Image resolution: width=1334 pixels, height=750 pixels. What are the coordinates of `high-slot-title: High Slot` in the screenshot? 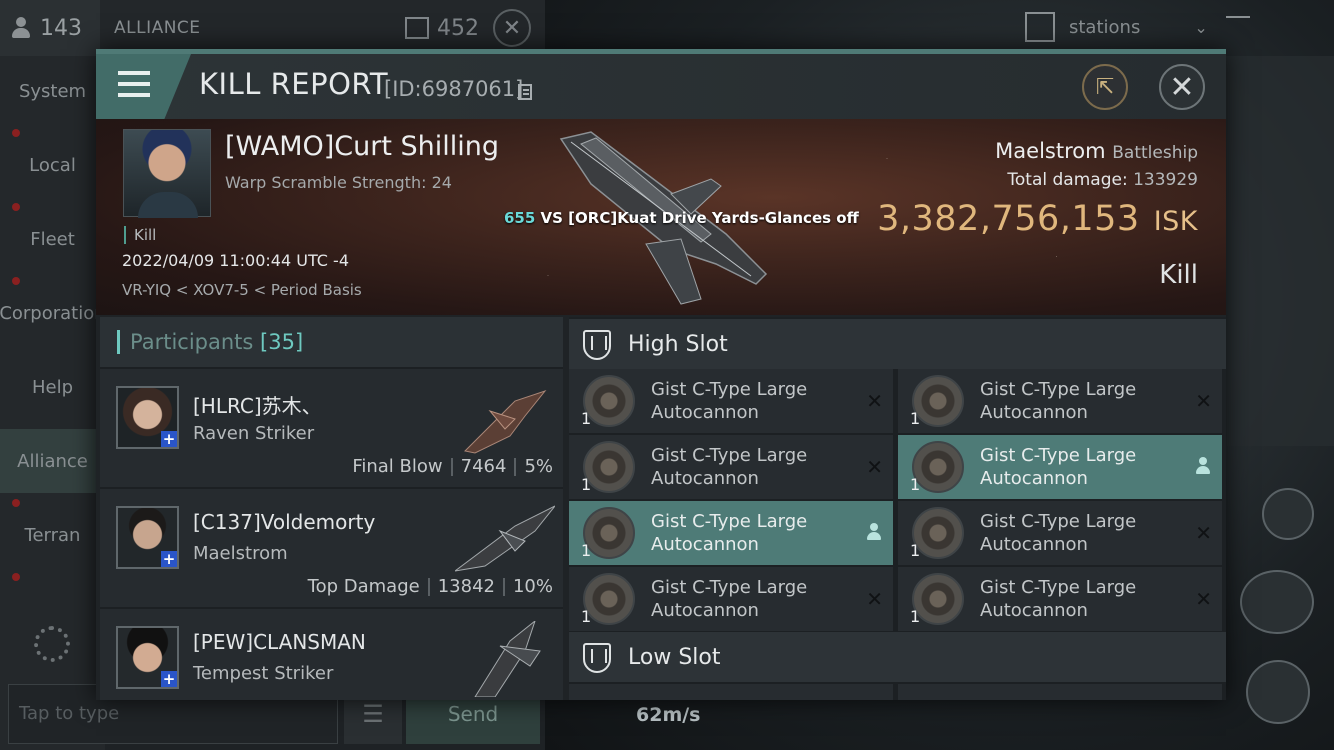 It's located at (678, 344).